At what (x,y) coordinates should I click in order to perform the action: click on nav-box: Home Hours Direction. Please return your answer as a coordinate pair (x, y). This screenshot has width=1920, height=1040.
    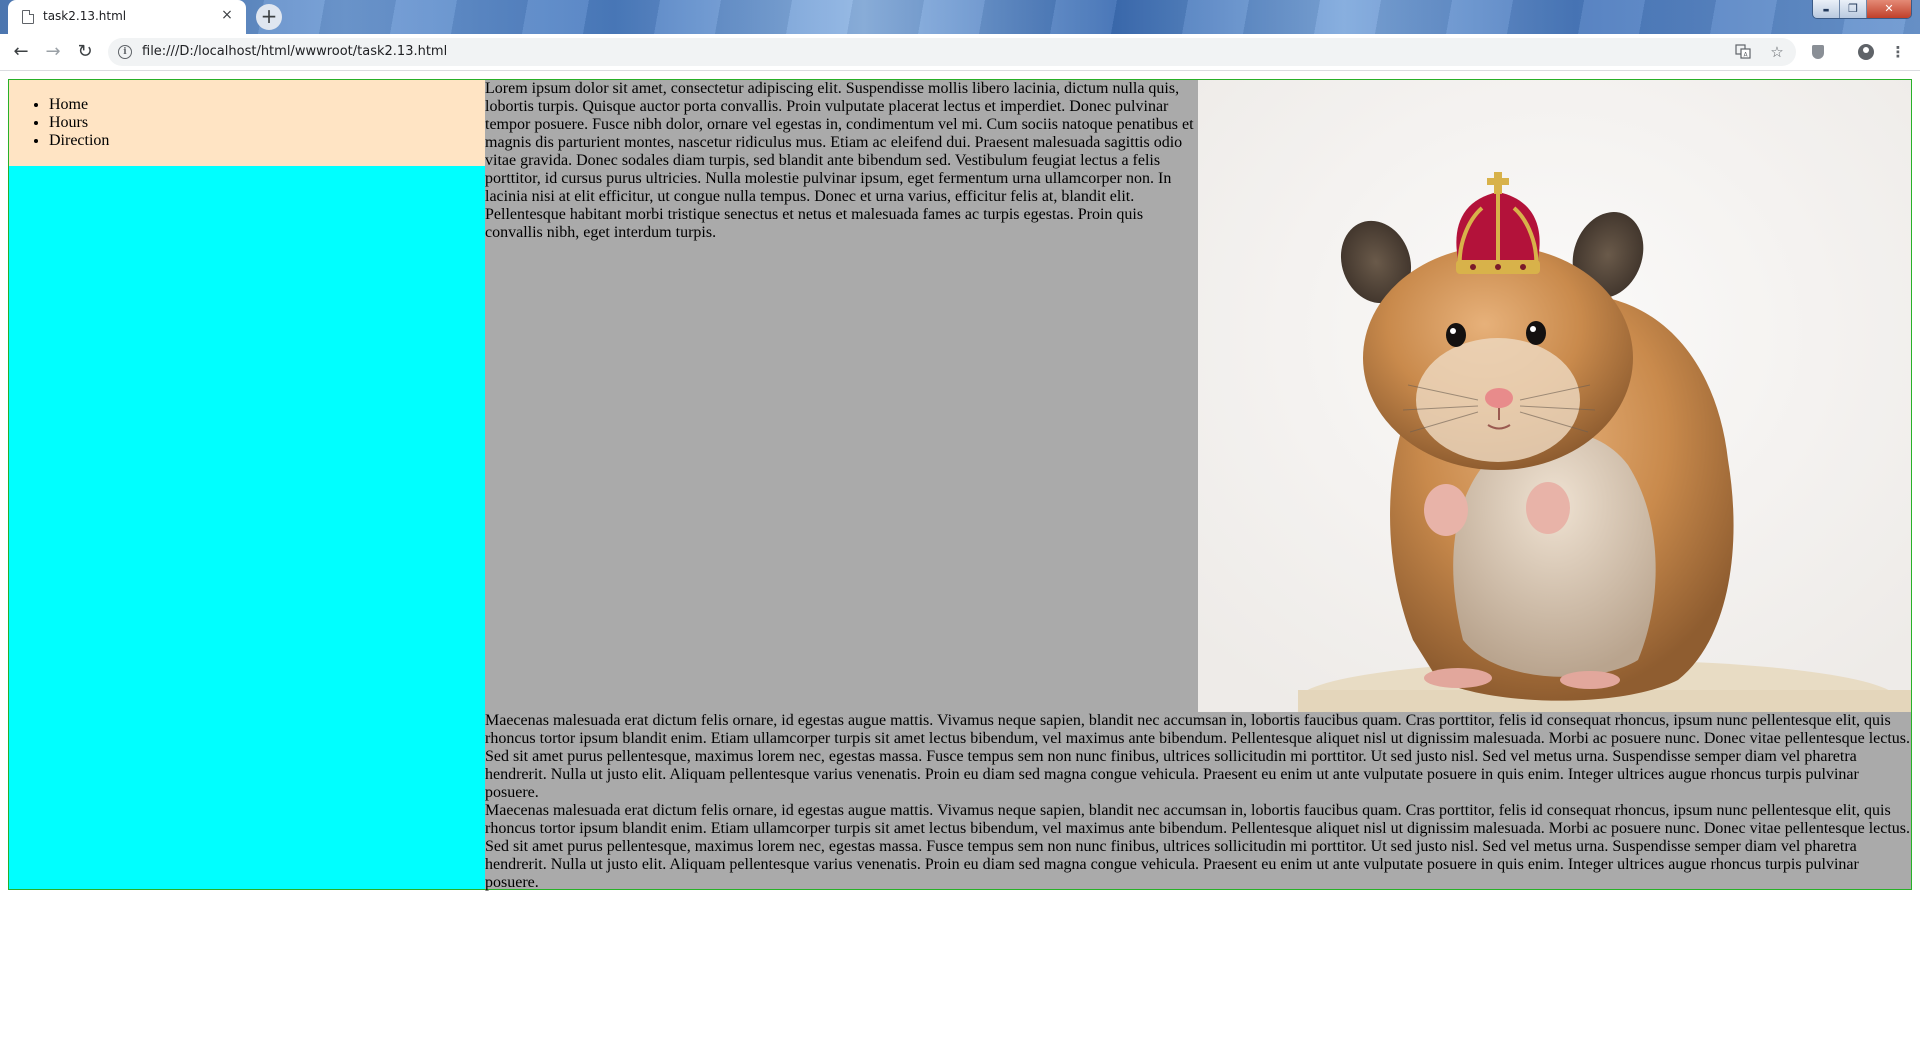
    Looking at the image, I should click on (247, 123).